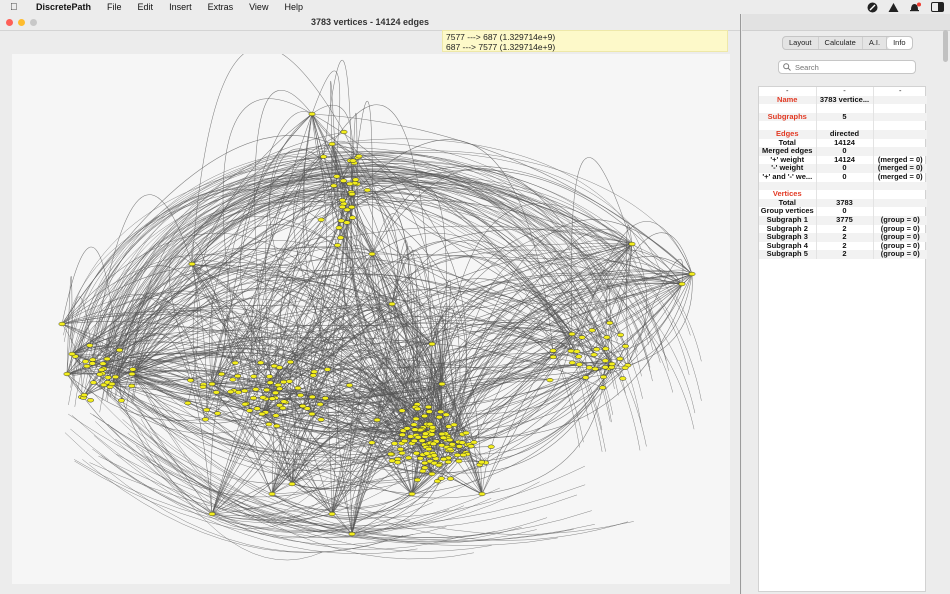 The height and width of the screenshot is (594, 950). Describe the element at coordinates (114, 7) in the screenshot. I see `menu-file: File` at that location.